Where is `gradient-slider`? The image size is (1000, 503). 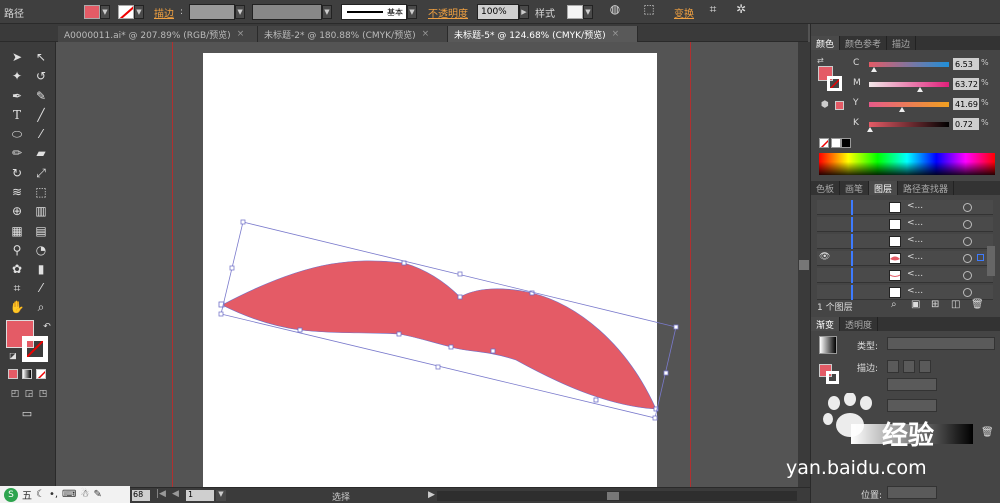 gradient-slider is located at coordinates (912, 434).